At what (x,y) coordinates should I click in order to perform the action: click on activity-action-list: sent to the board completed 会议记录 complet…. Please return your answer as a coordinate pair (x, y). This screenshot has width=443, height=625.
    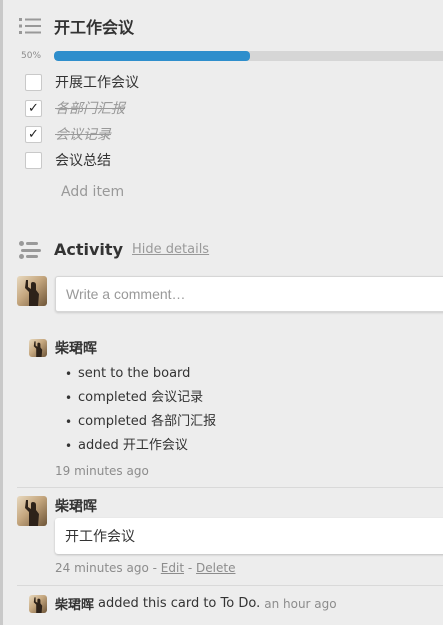
    Looking at the image, I should click on (254, 413).